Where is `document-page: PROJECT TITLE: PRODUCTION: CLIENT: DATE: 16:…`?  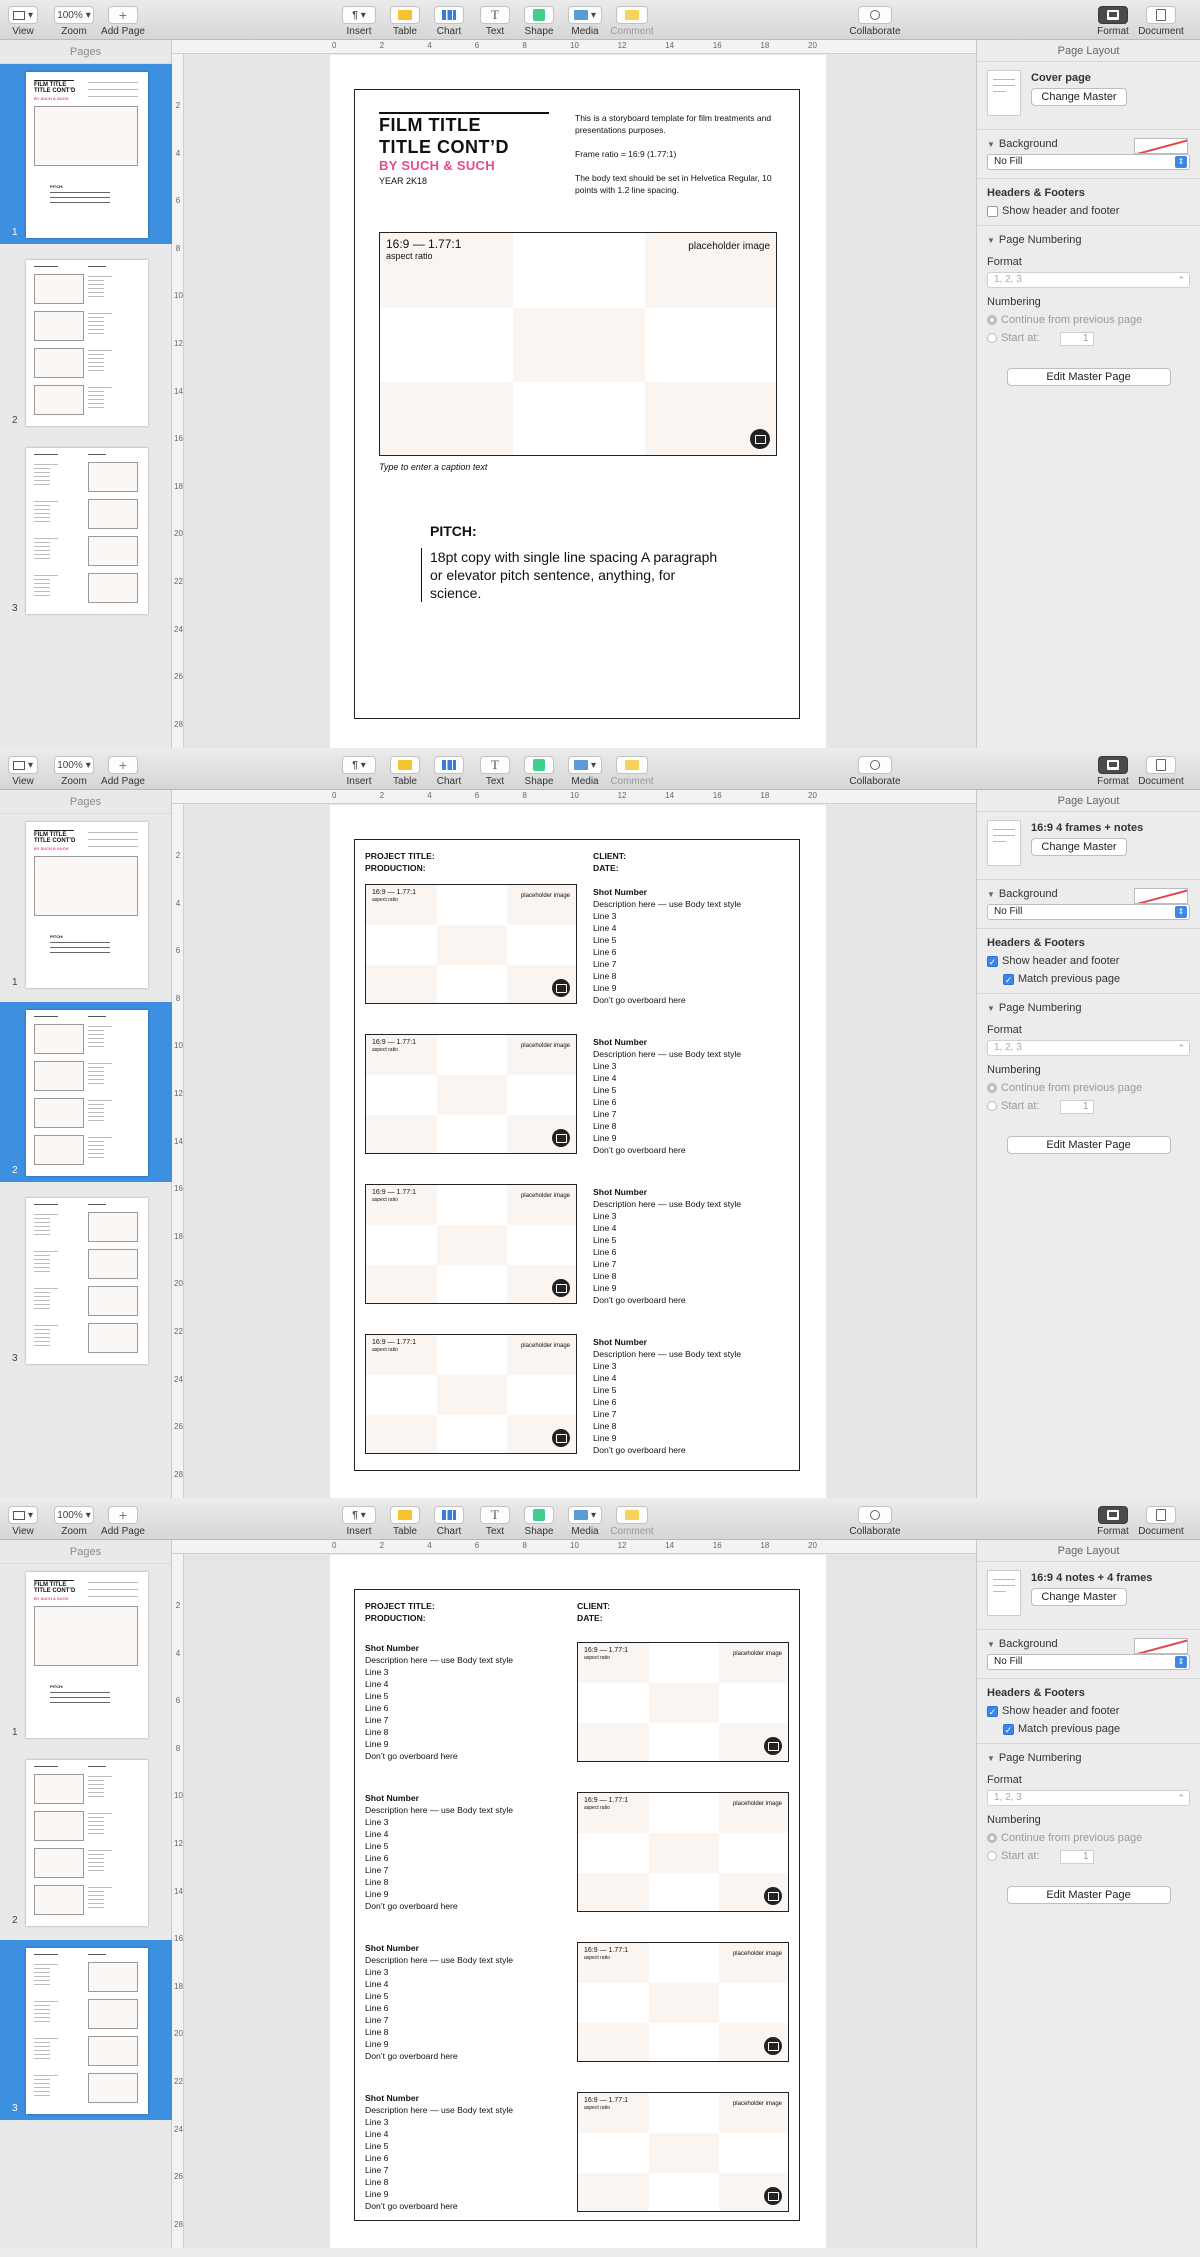 document-page: PROJECT TITLE: PRODUCTION: CLIENT: DATE: 16:… is located at coordinates (578, 1151).